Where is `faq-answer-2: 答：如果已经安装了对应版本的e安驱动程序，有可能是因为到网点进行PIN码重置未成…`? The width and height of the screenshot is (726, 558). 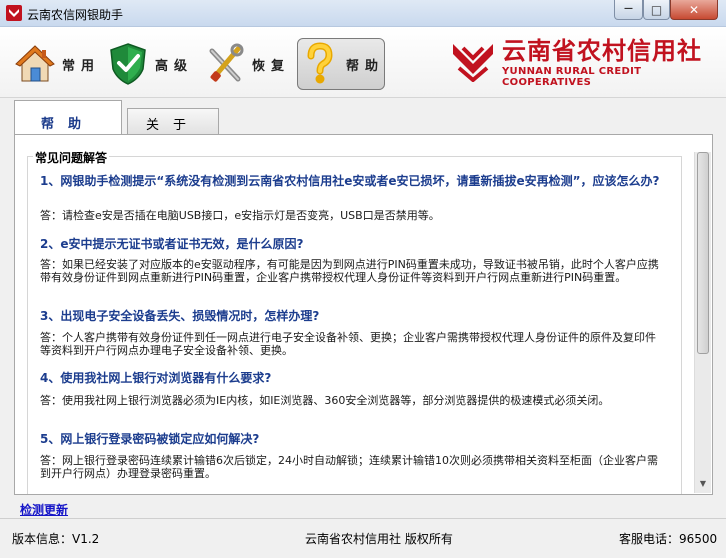
faq-answer-2: 答：如果已经安装了对应版本的e安驱动程序，有可能是因为到网点进行PIN码重置未成… is located at coordinates (349, 271).